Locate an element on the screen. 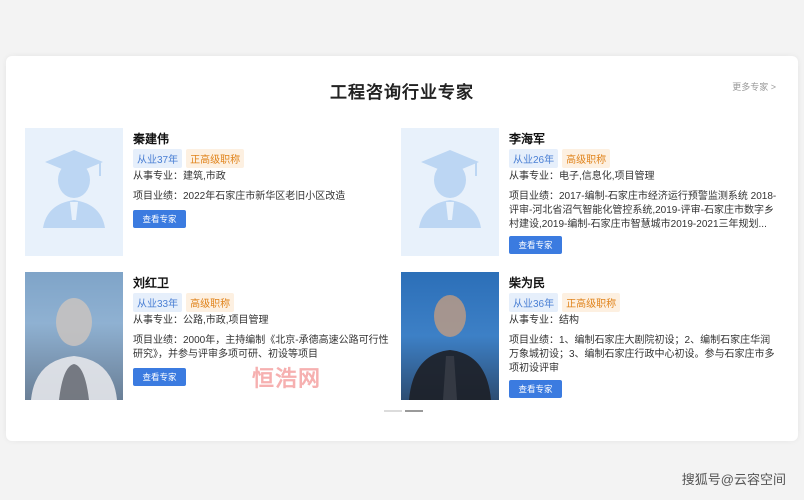  more-experts-link: 更多专家 > is located at coordinates (754, 86).